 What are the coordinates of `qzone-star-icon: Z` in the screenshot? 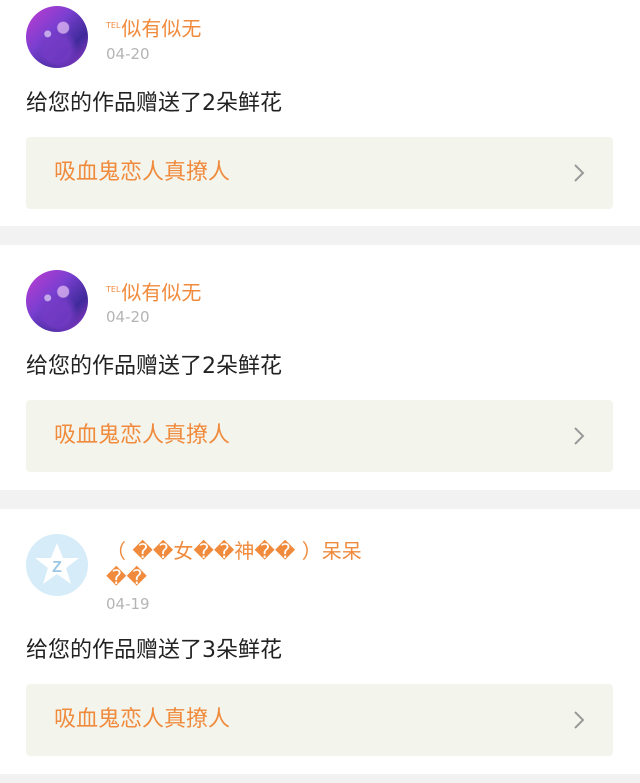 It's located at (57, 563).